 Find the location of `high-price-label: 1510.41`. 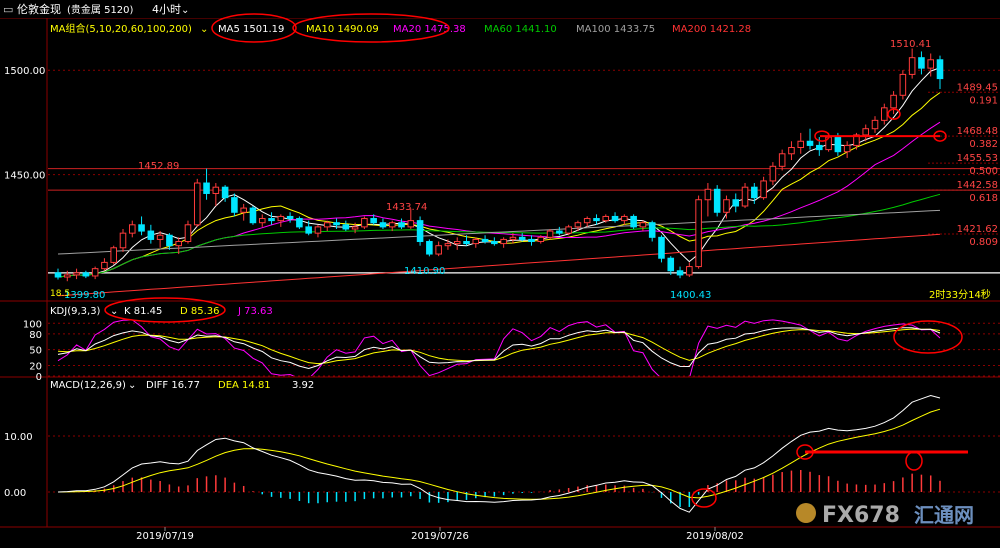

high-price-label: 1510.41 is located at coordinates (910, 44).